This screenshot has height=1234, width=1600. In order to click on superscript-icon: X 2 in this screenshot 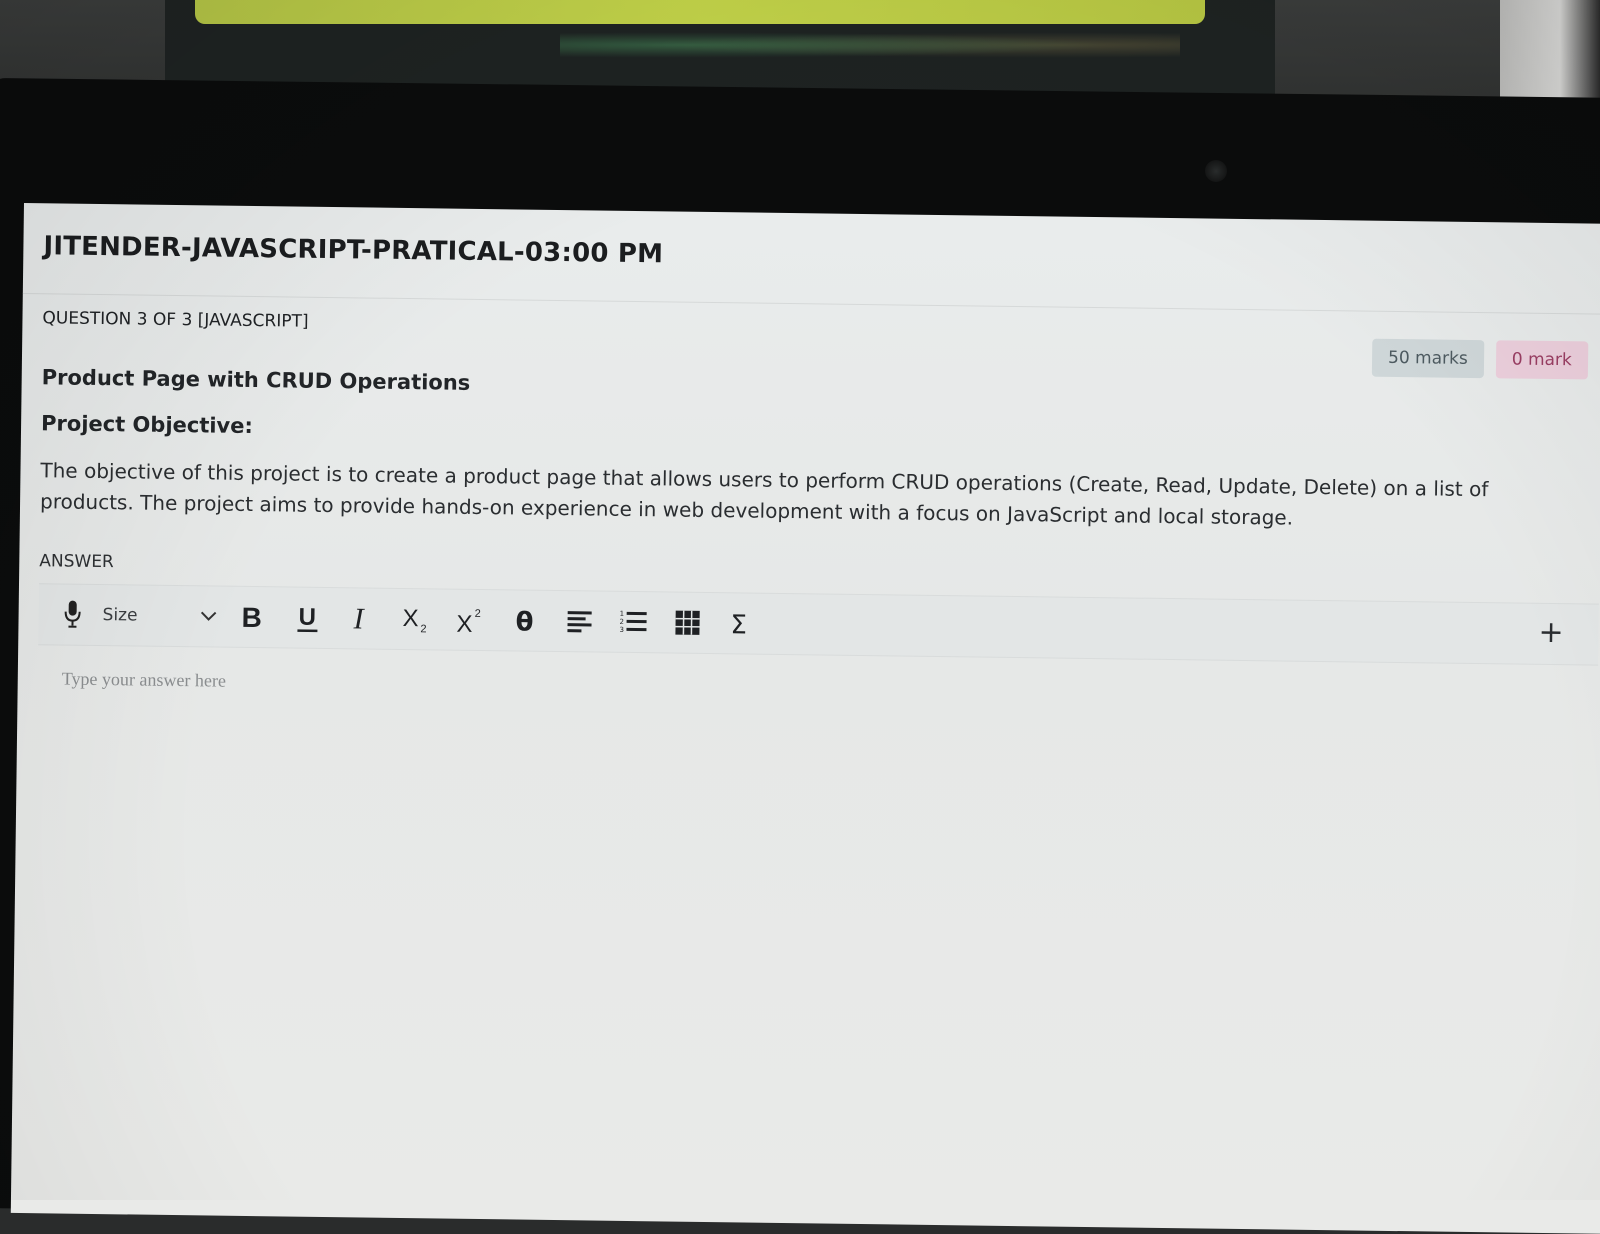, I will do `click(471, 620)`.